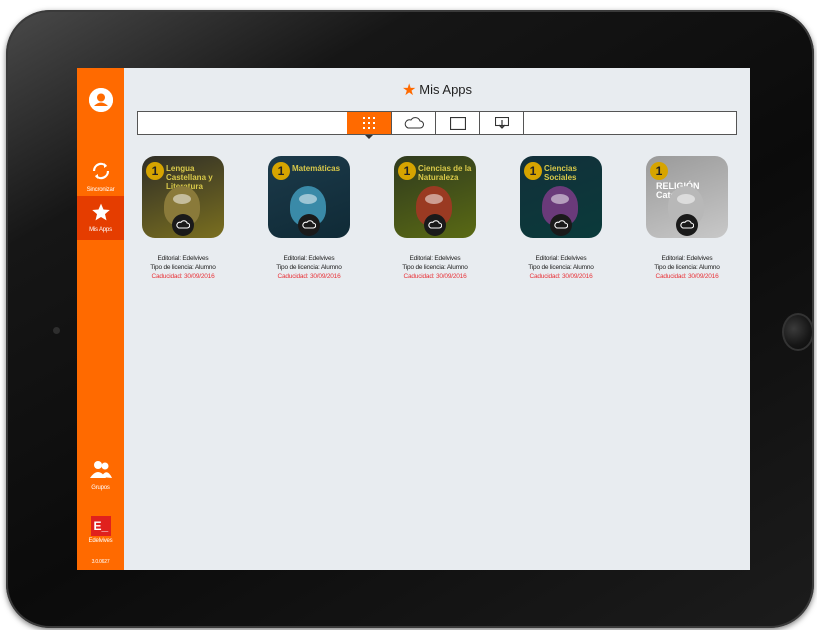 The image size is (817, 630). I want to click on home-button, so click(798, 332).